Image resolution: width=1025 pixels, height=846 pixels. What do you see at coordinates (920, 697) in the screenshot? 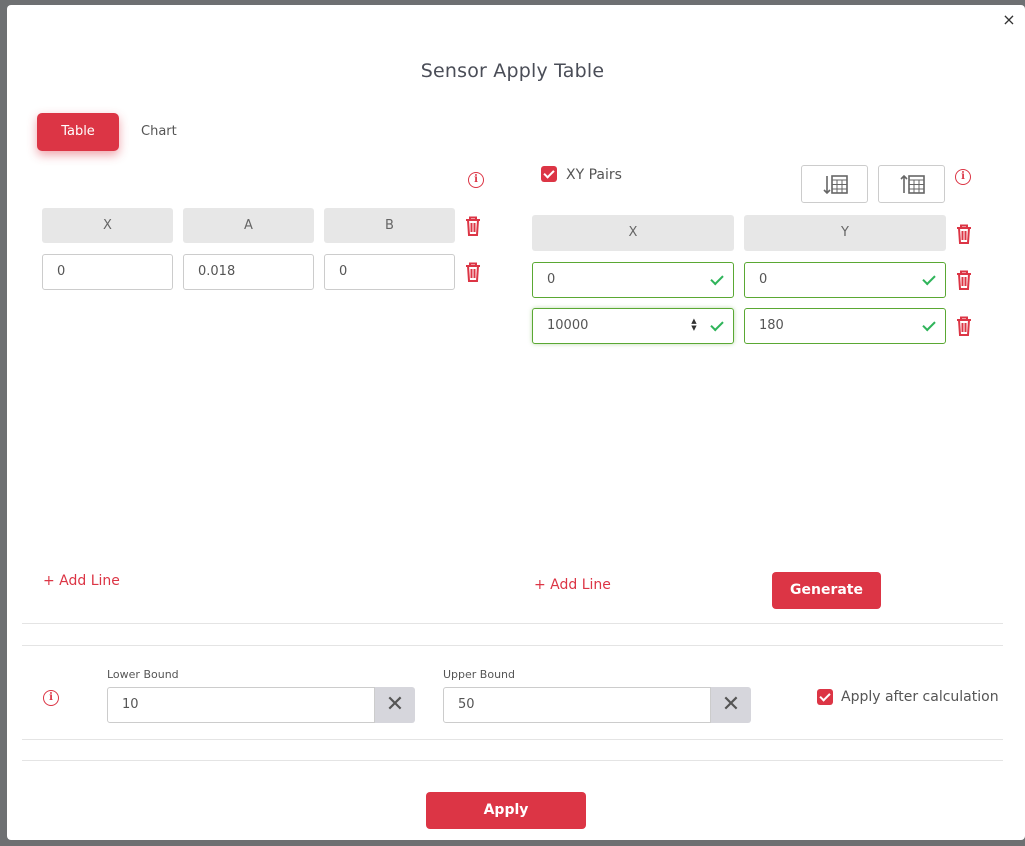
I see `apply-after-calculation-label: Apply after calculation` at bounding box center [920, 697].